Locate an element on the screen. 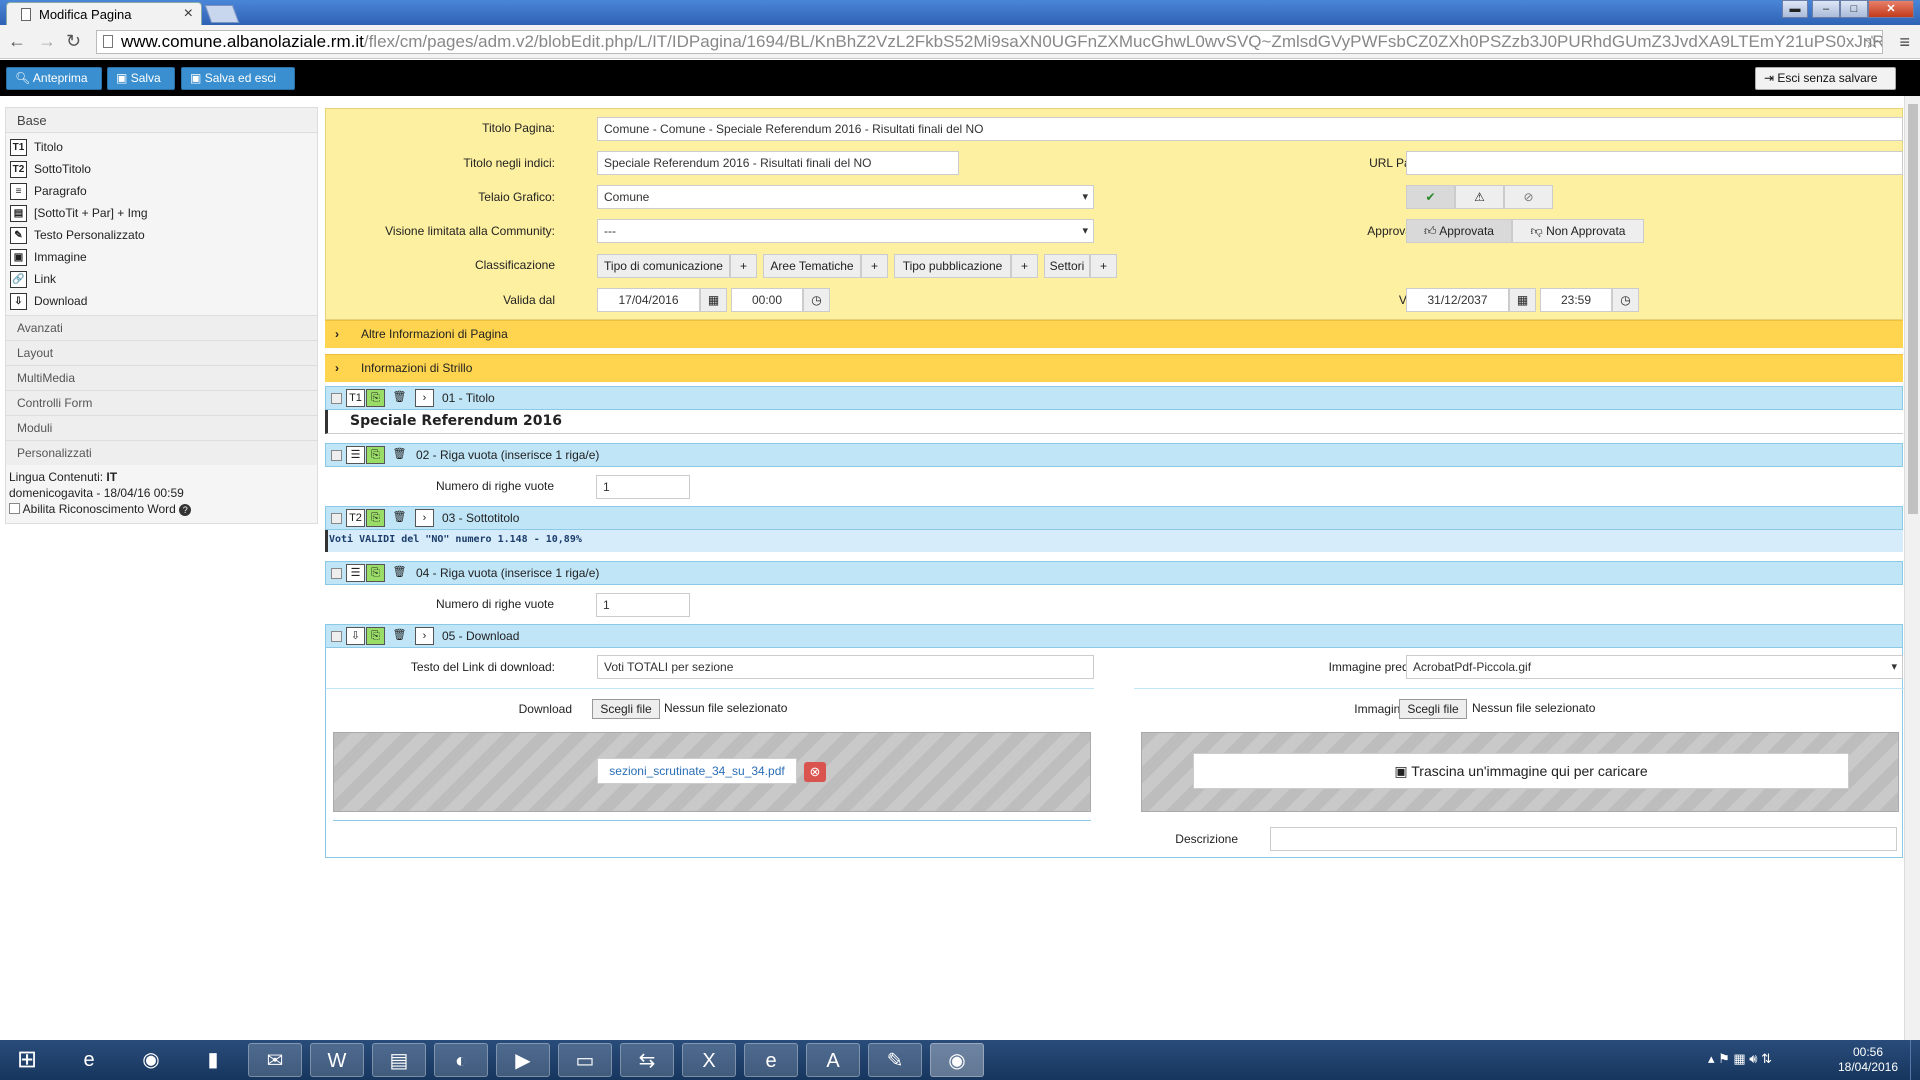 This screenshot has width=1920, height=1080. accordion-strillo: › Informazioni di Strillo is located at coordinates (1114, 368).